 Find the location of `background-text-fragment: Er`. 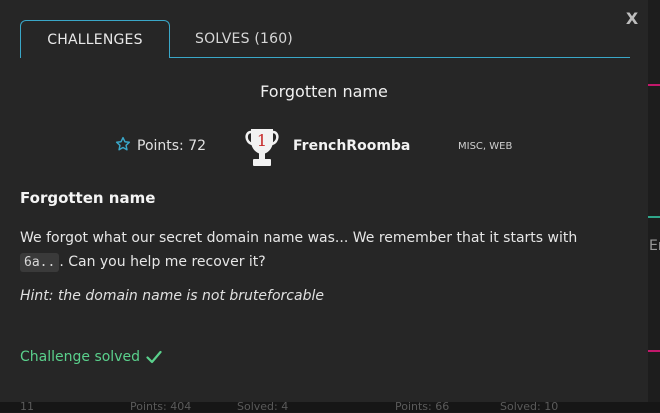

background-text-fragment: Er is located at coordinates (654, 246).